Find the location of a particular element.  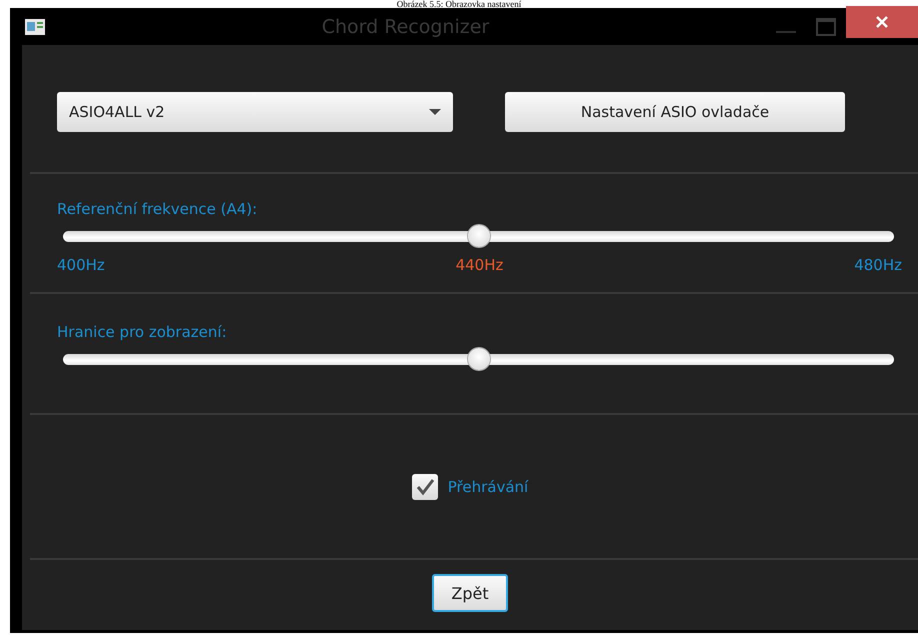

app-icon is located at coordinates (35, 26).